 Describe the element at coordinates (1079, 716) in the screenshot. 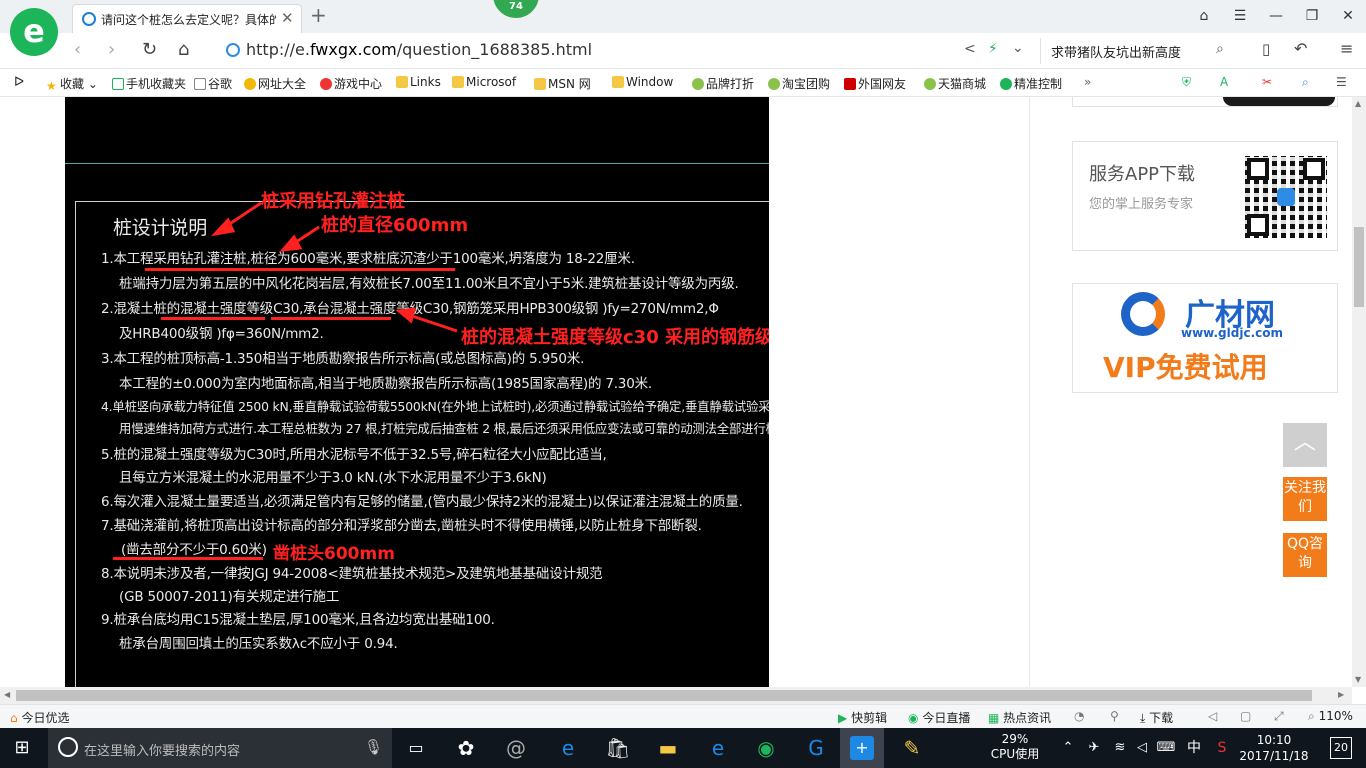

I see `speed-icon: ◔` at that location.